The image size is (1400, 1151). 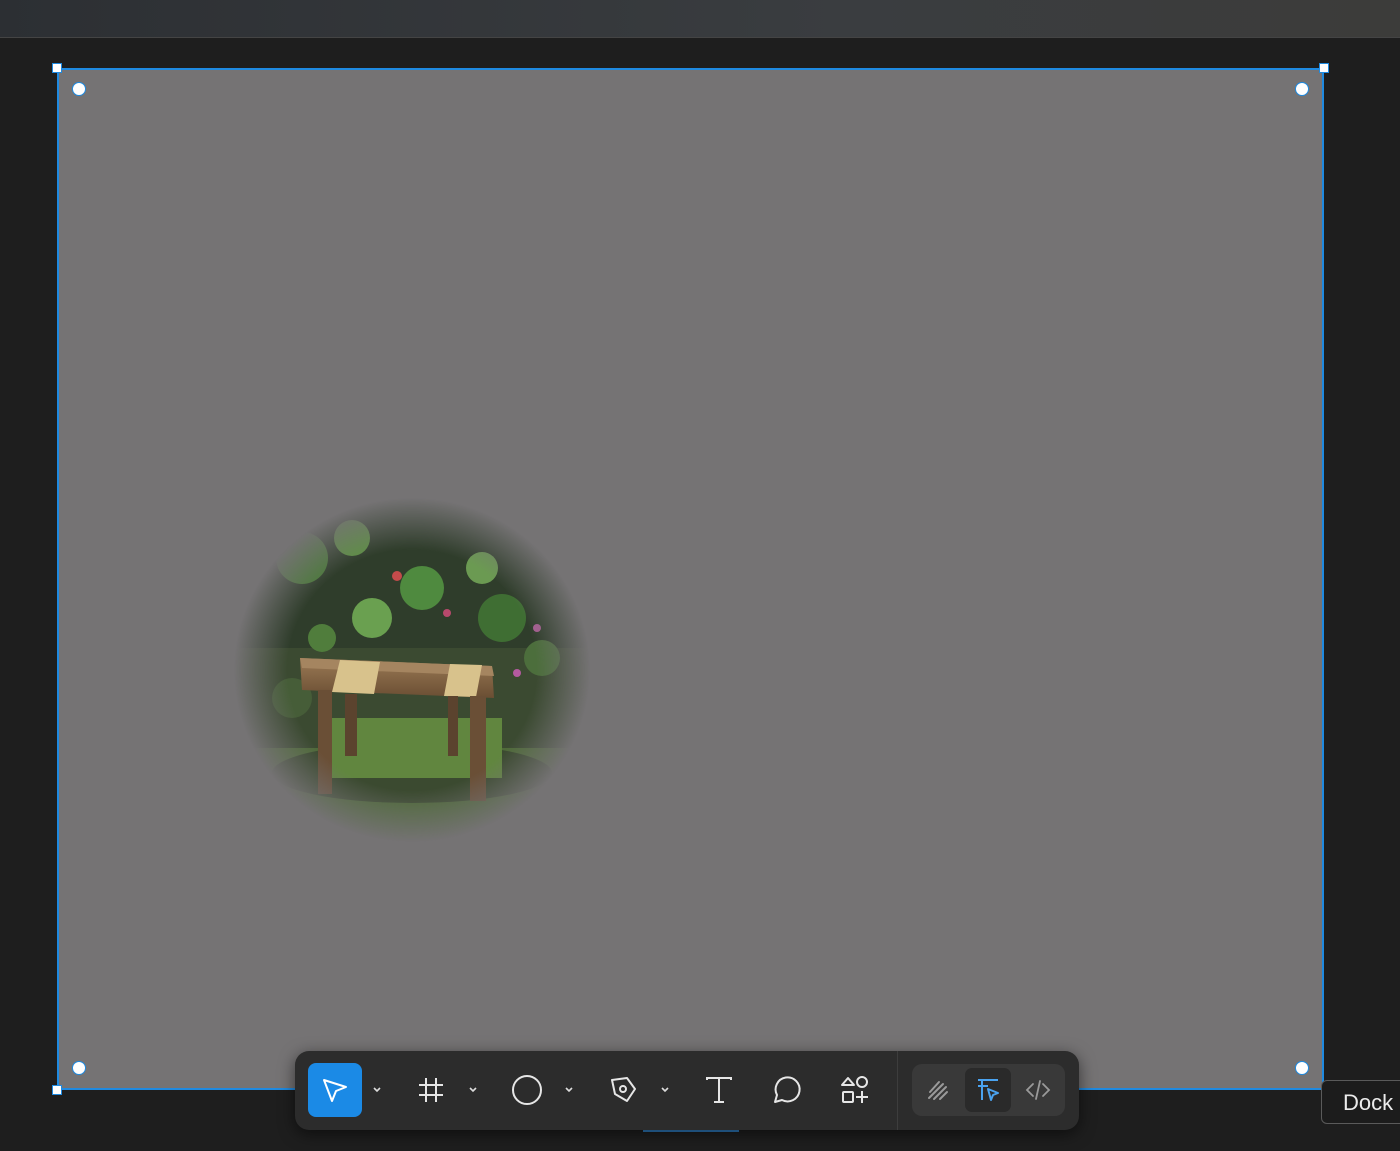 I want to click on comment-tool-button, so click(x=787, y=1090).